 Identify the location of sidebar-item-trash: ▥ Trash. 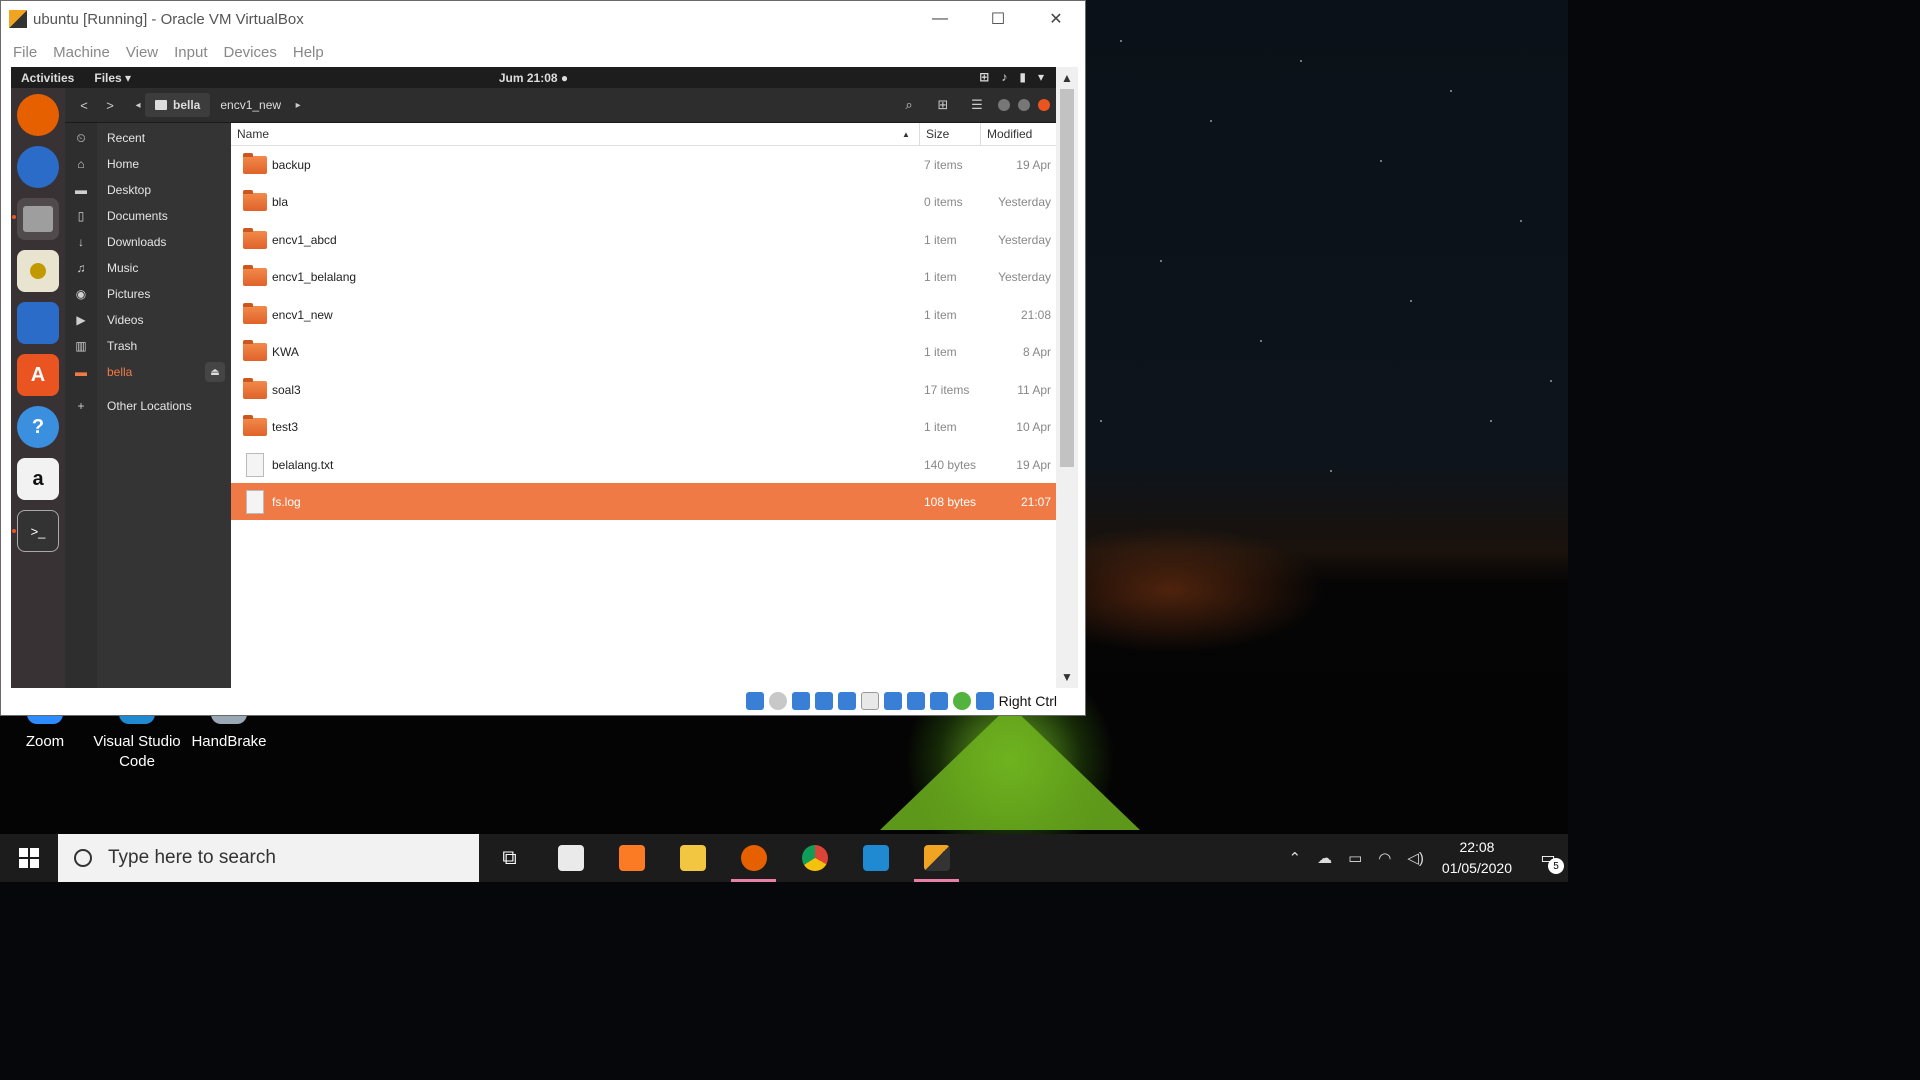
(148, 346).